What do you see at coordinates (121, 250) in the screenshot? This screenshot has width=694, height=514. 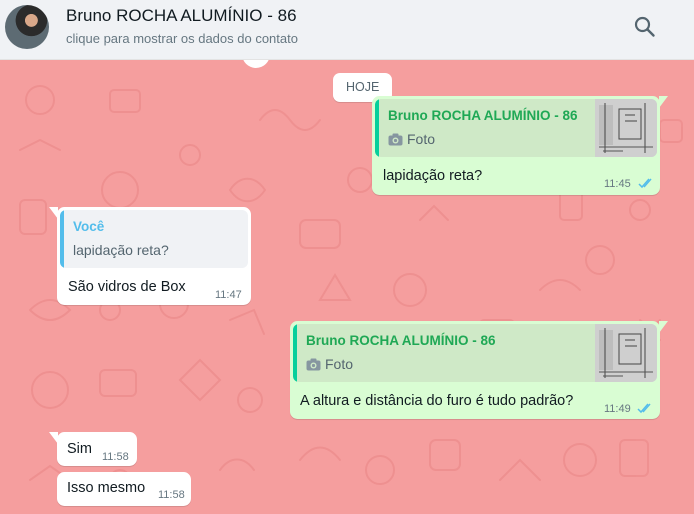 I see `quote-text: lapidação reta?` at bounding box center [121, 250].